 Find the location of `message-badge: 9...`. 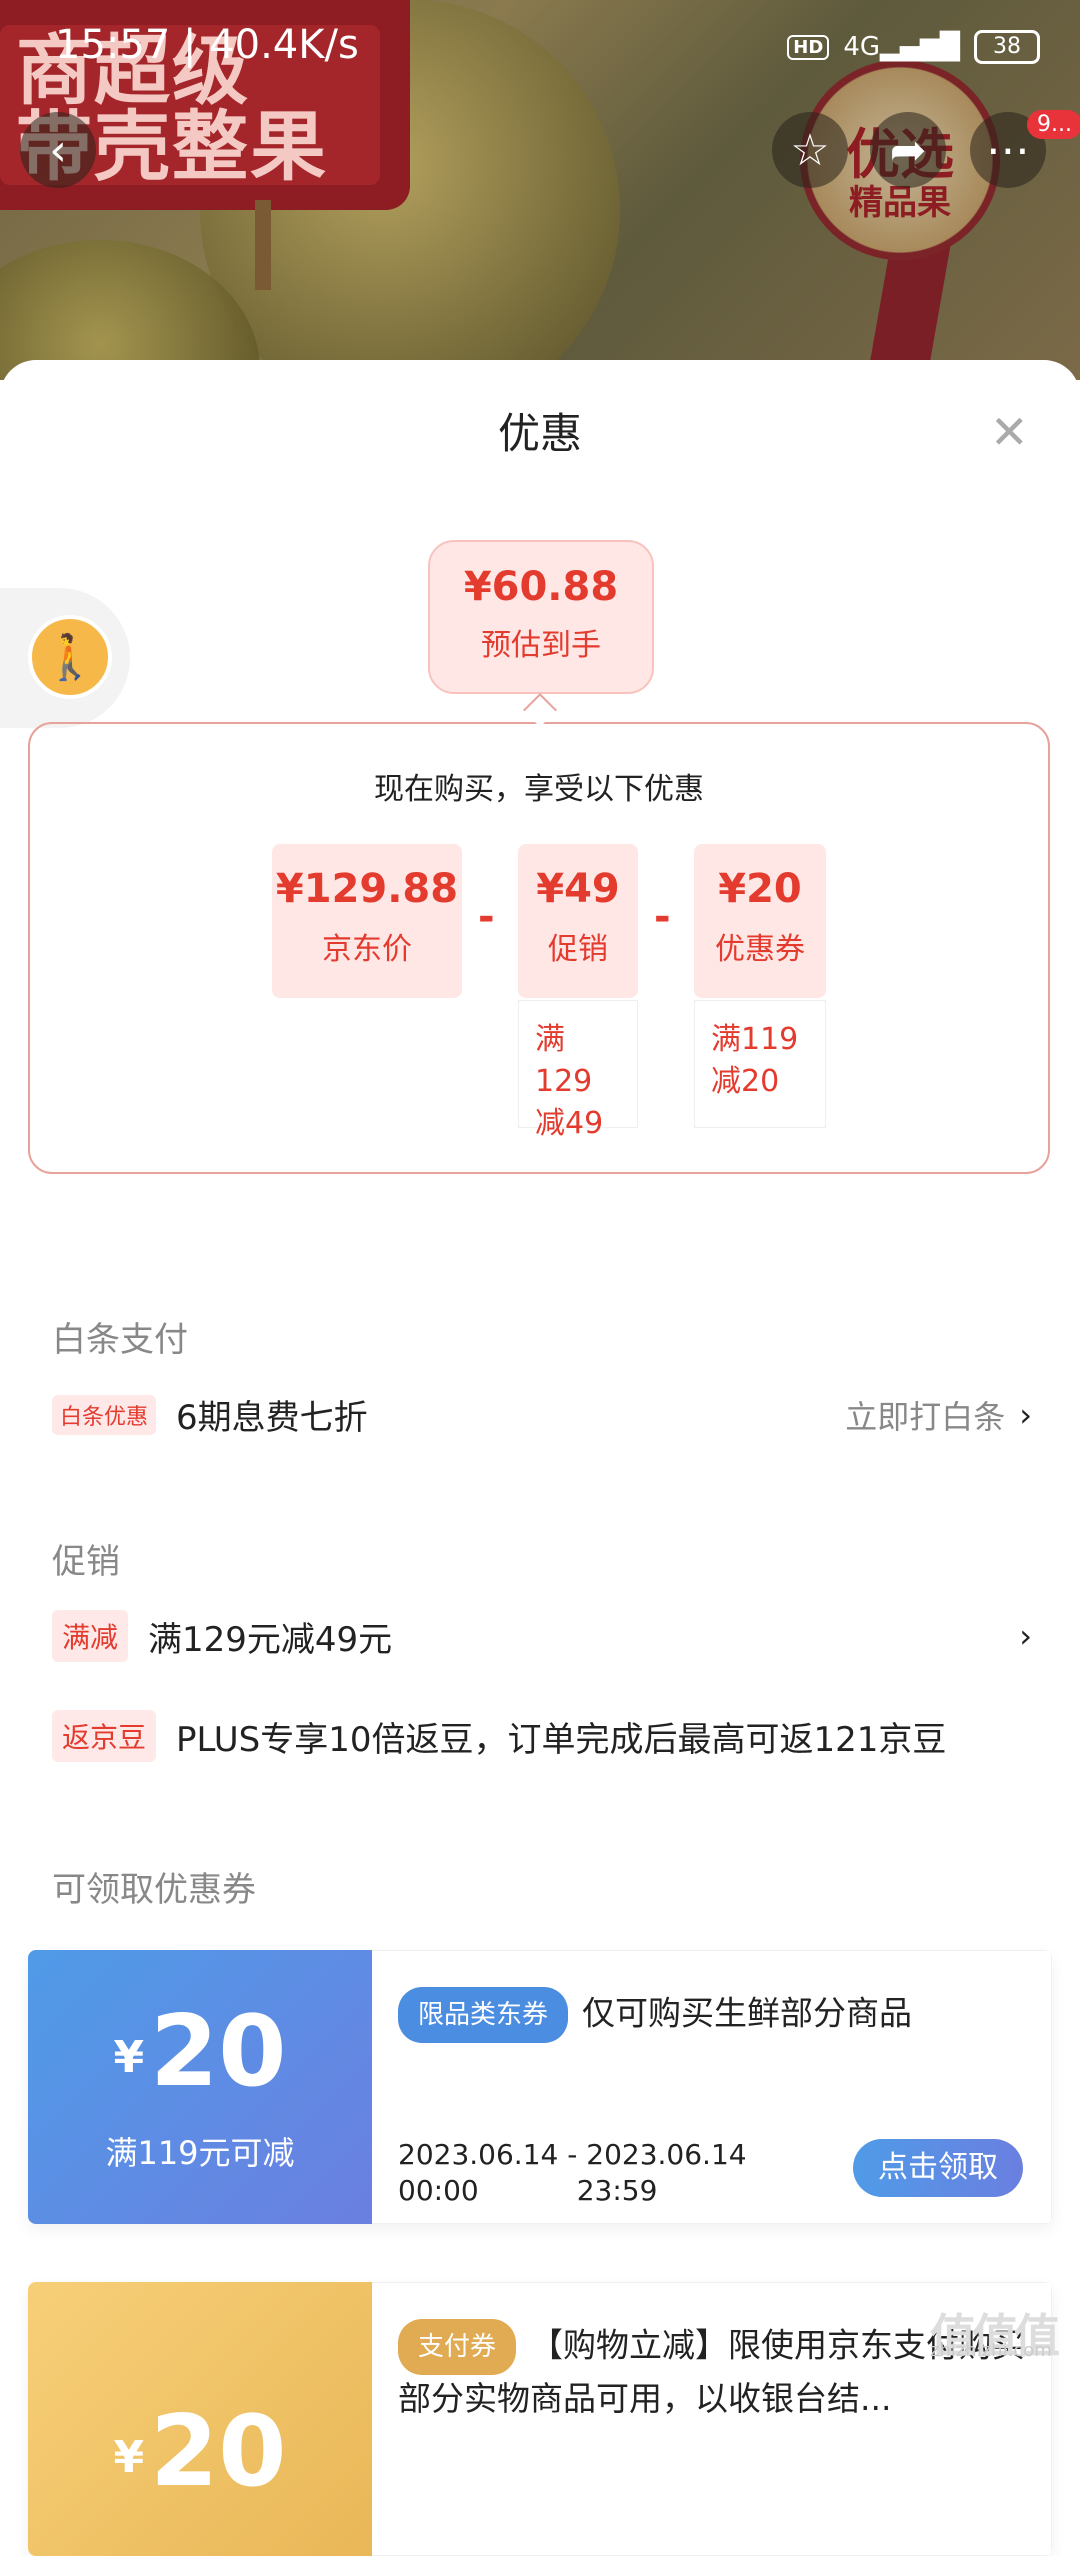

message-badge: 9... is located at coordinates (1053, 124).